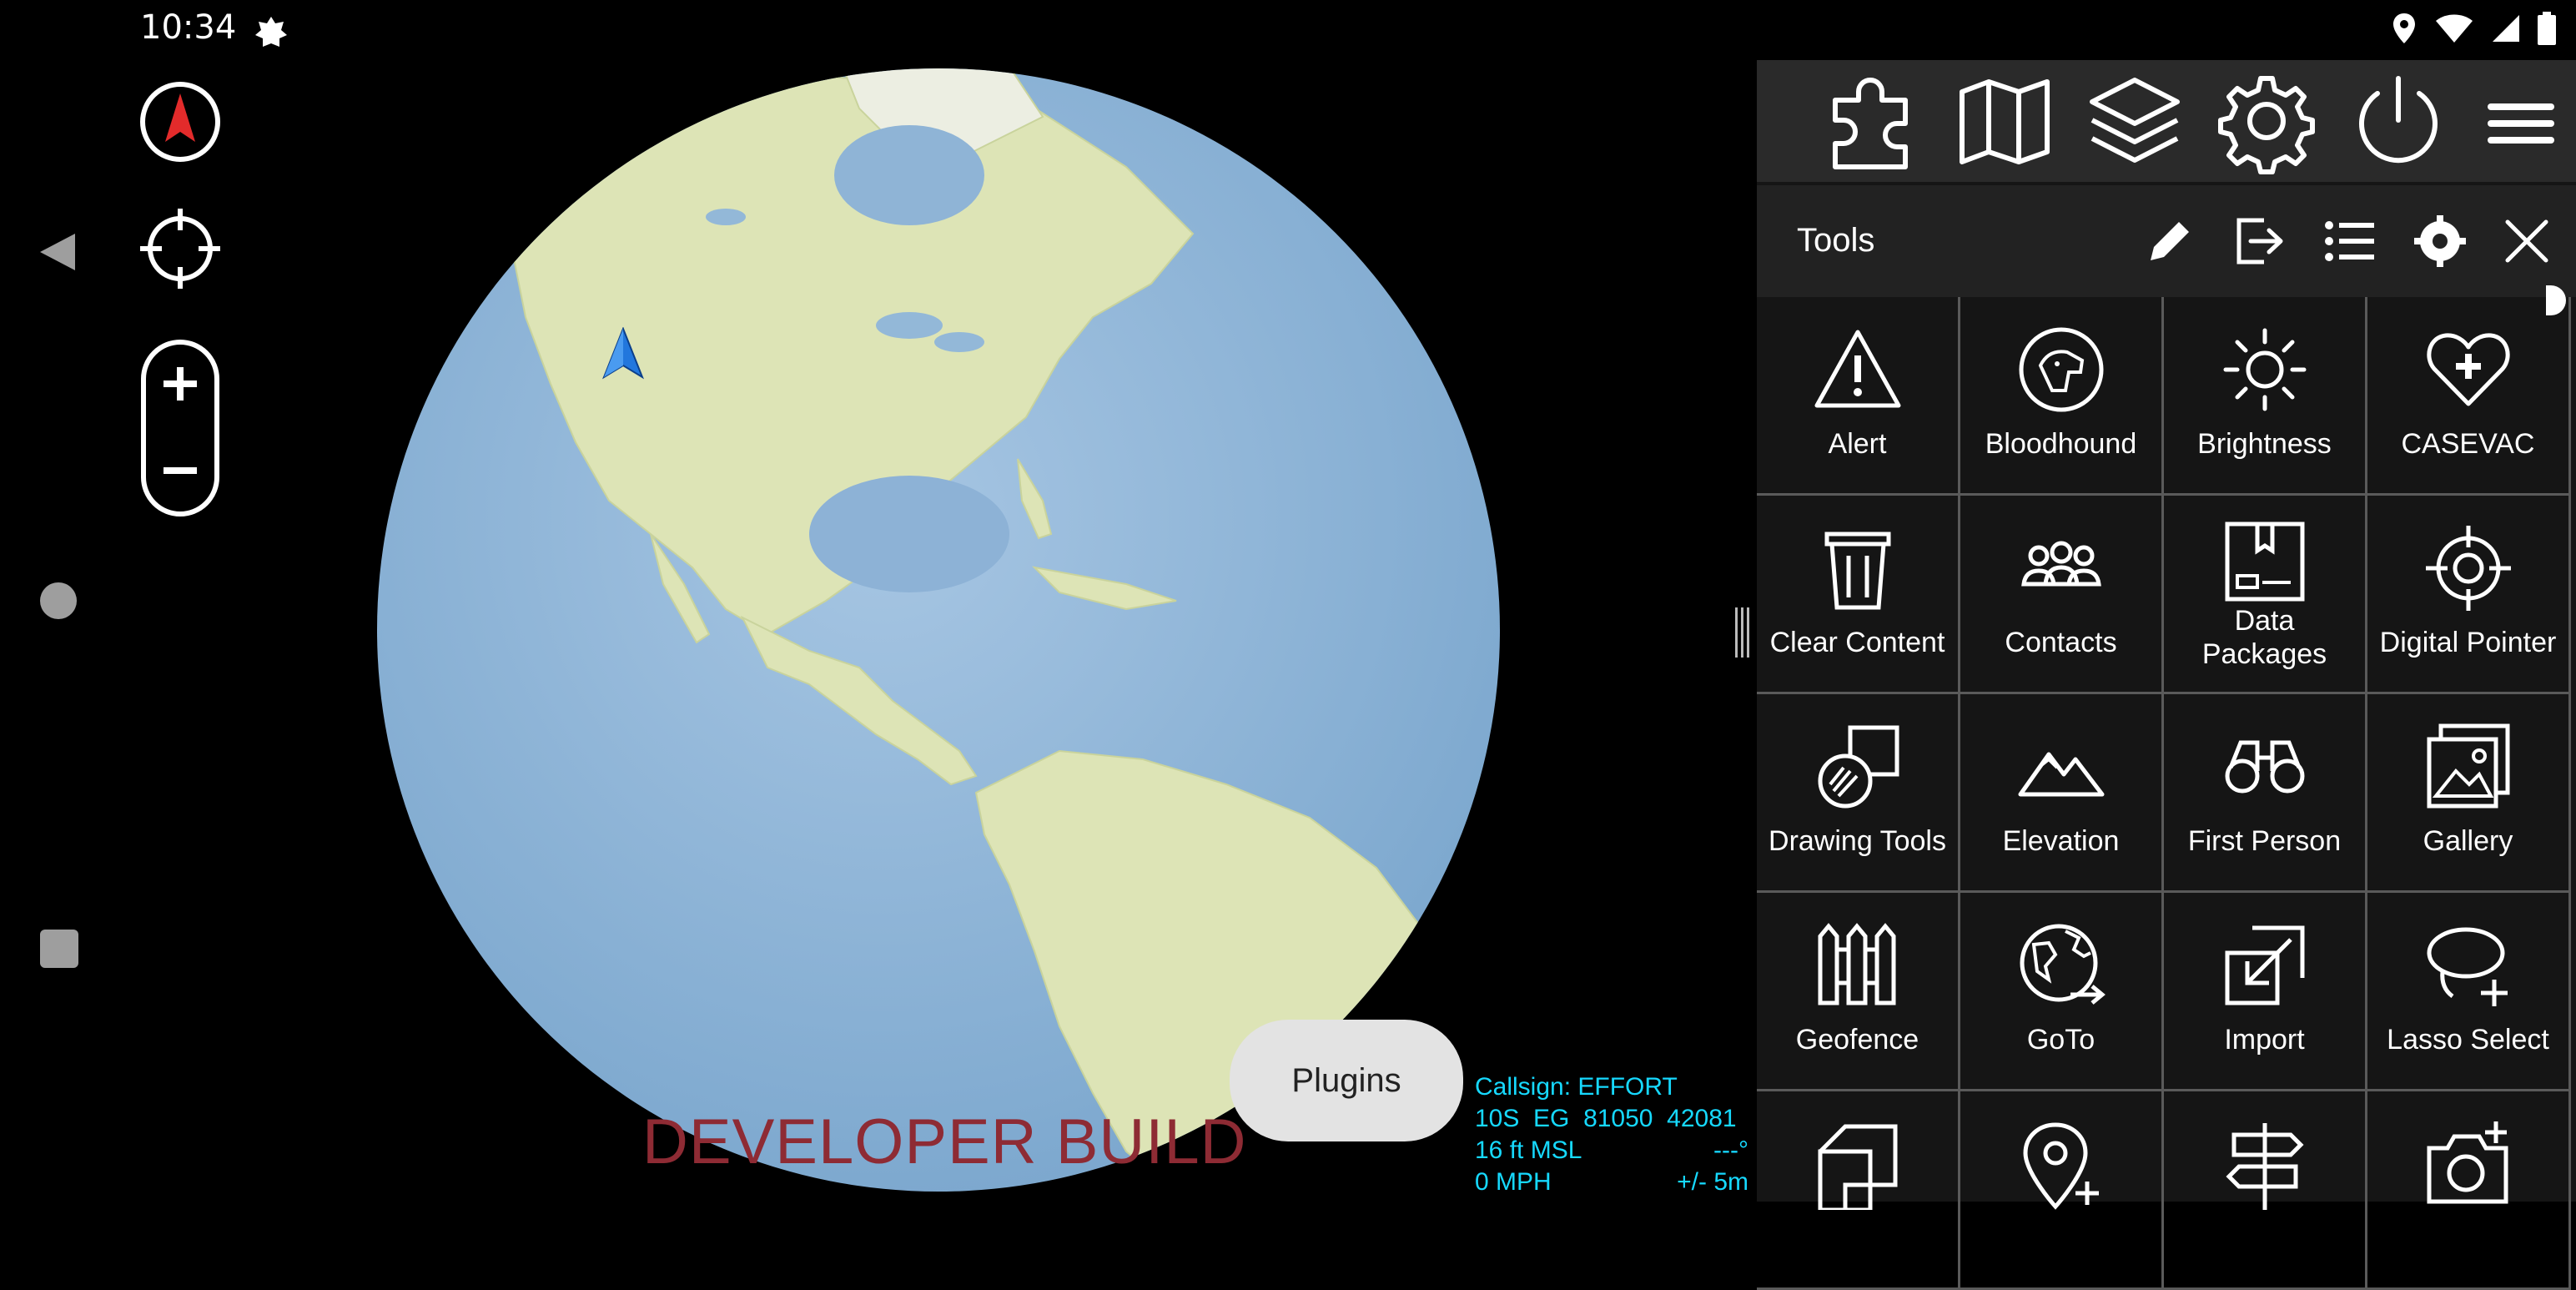  What do you see at coordinates (2060, 564) in the screenshot?
I see `contacts-icon` at bounding box center [2060, 564].